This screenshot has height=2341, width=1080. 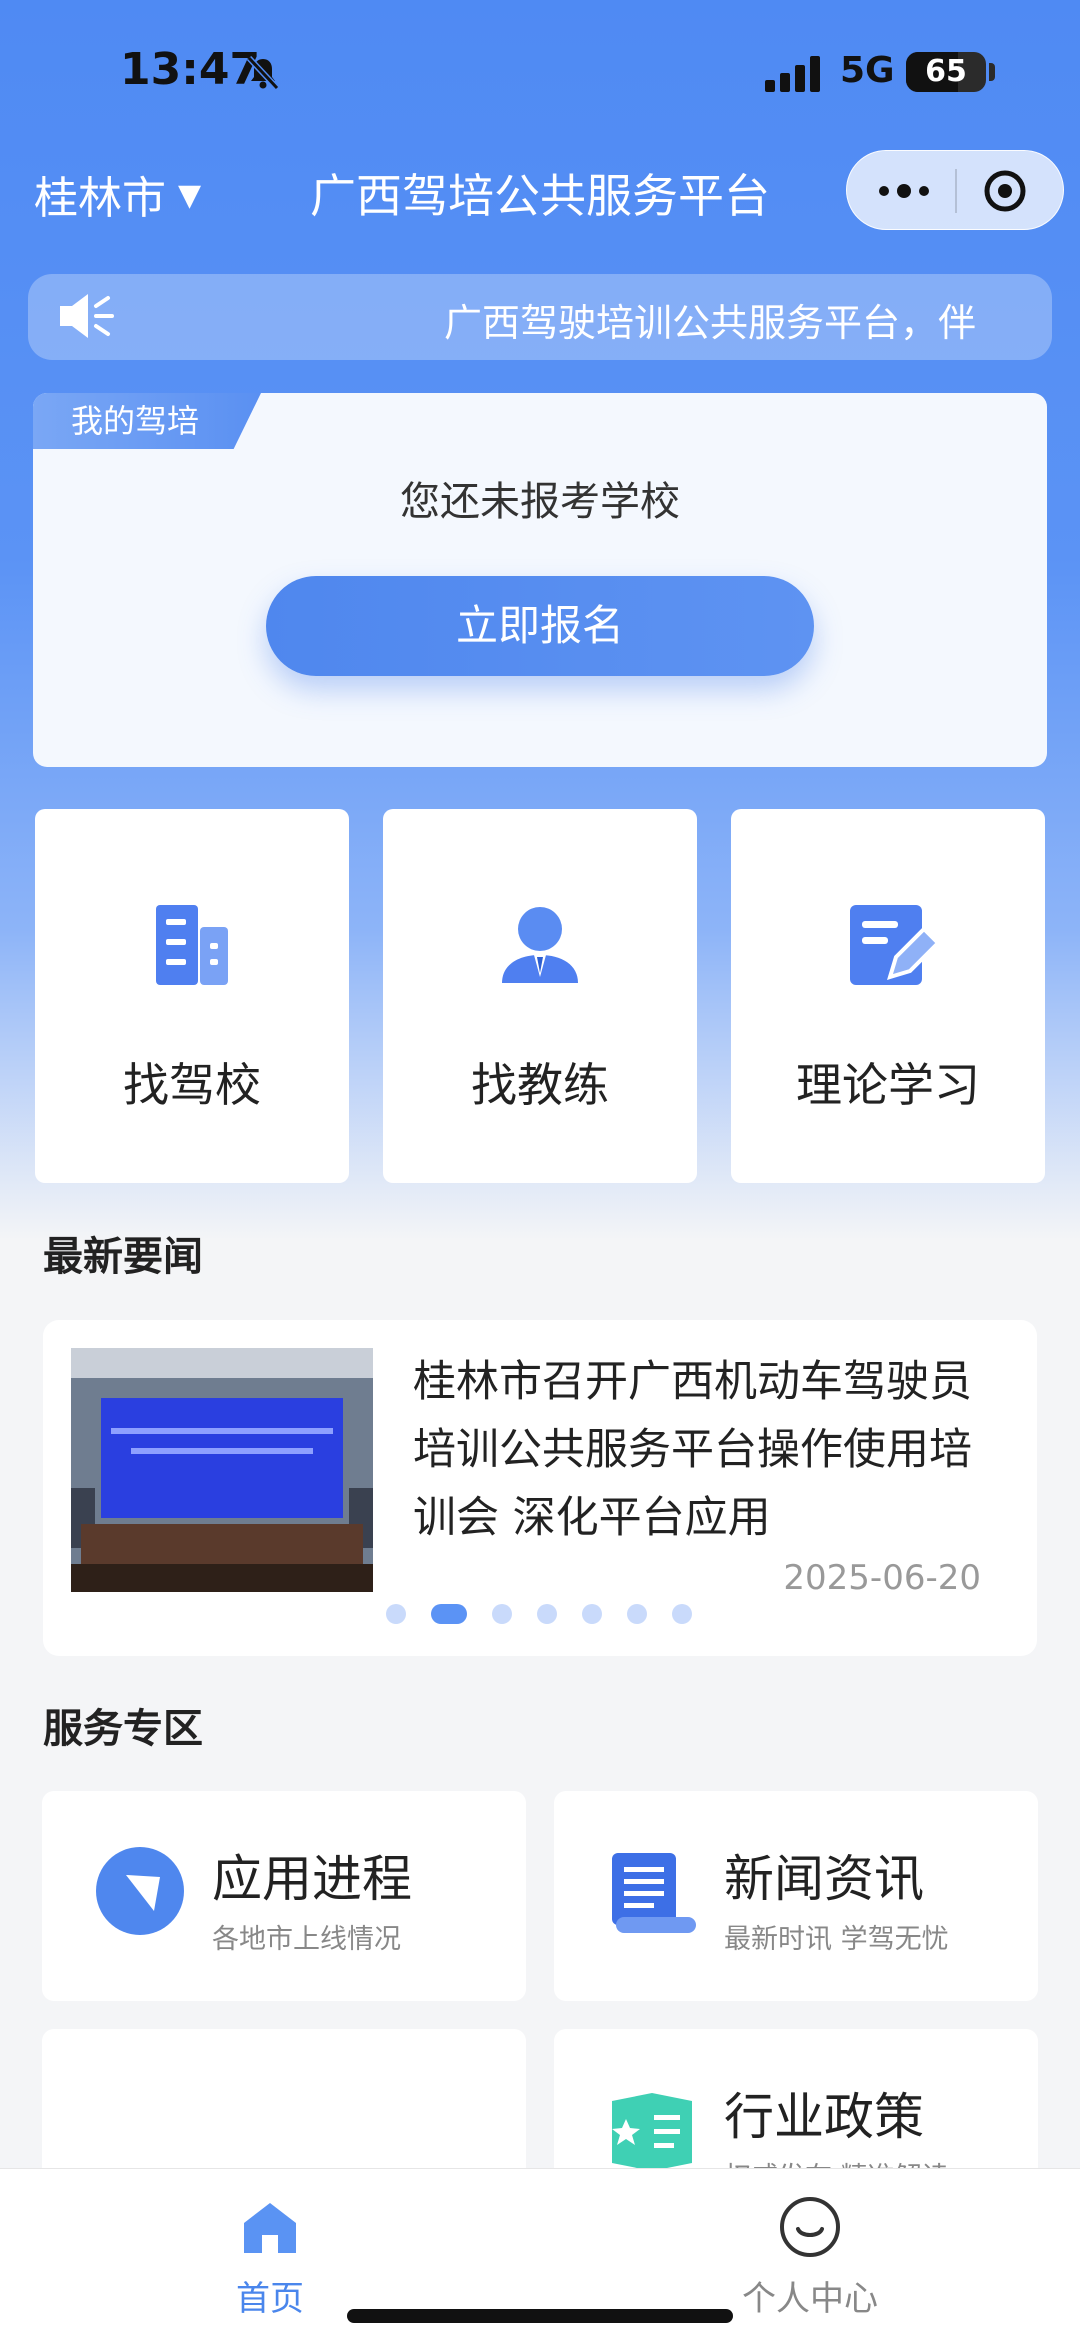 I want to click on enroll-status: 您还未报考学校, so click(x=540, y=502).